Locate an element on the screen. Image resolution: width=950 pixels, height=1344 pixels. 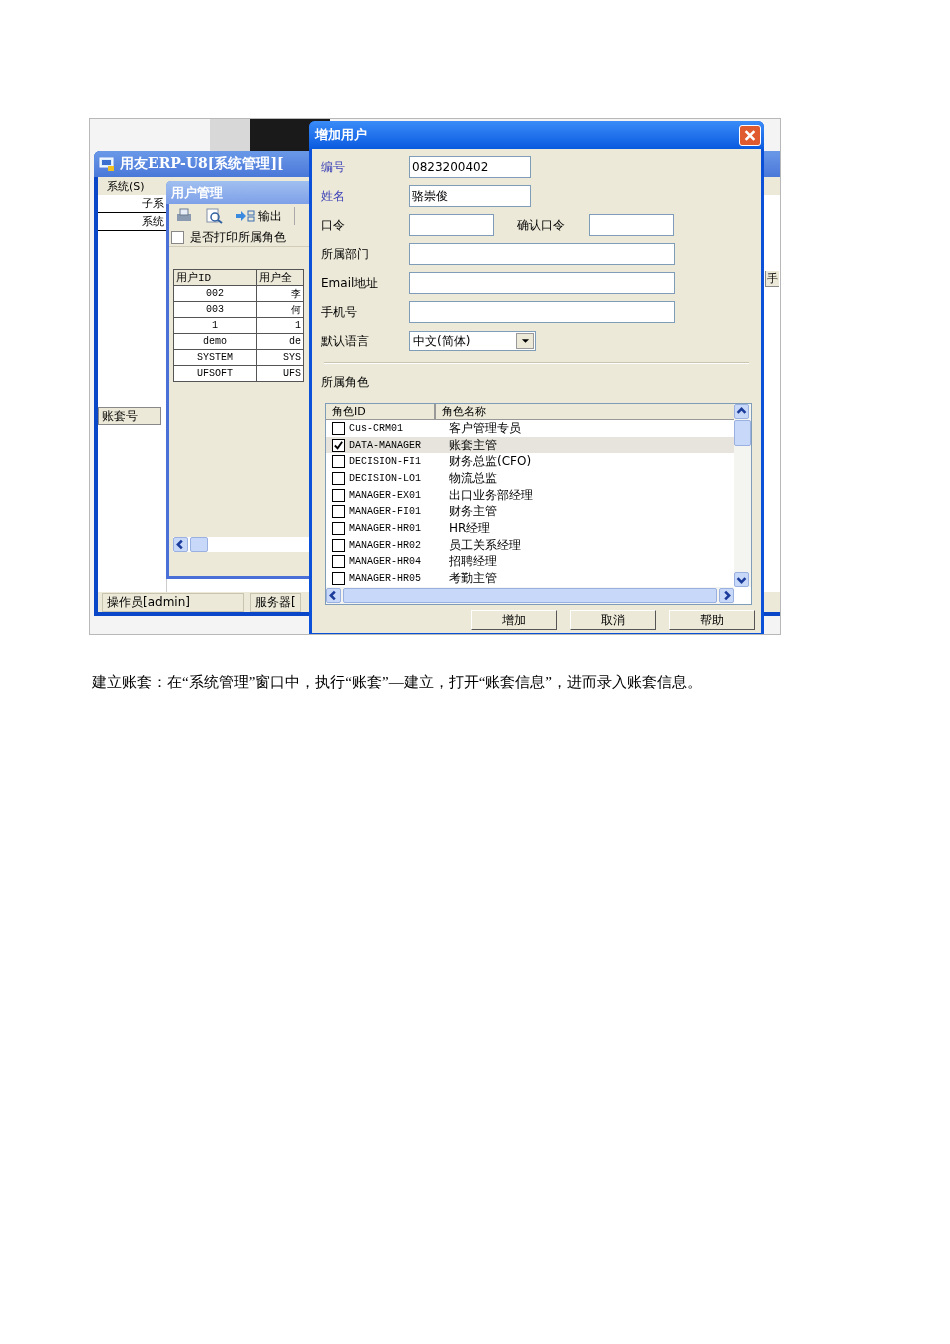
caption-text: 建立账套：在“系统管理”窗口中，执行“账套”—建立，打开“账套信息”，进而录入账套信息。 is located at coordinates (397, 682).